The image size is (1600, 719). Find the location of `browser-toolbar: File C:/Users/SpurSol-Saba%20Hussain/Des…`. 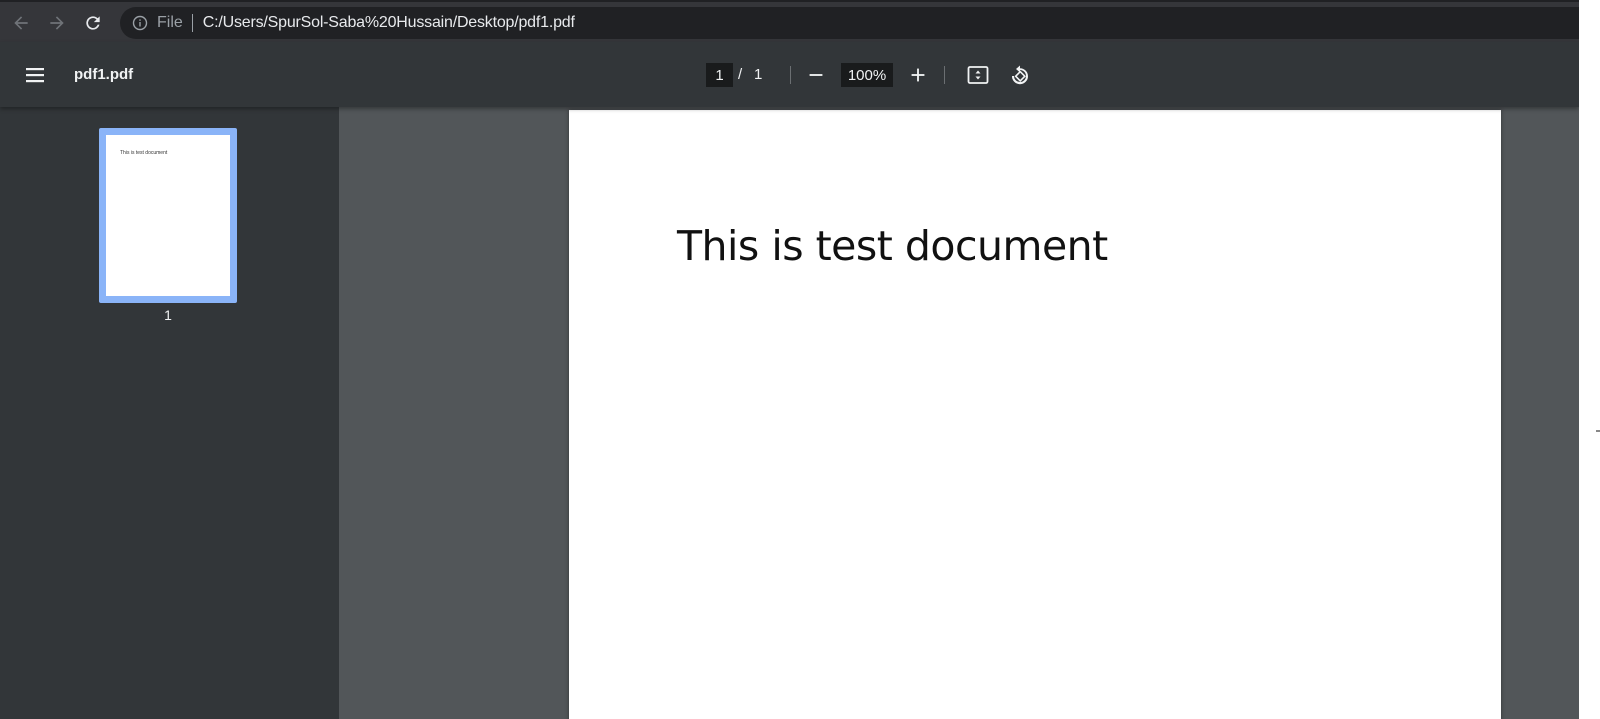

browser-toolbar: File C:/Users/SpurSol-Saba%20Hussain/Des… is located at coordinates (789, 21).